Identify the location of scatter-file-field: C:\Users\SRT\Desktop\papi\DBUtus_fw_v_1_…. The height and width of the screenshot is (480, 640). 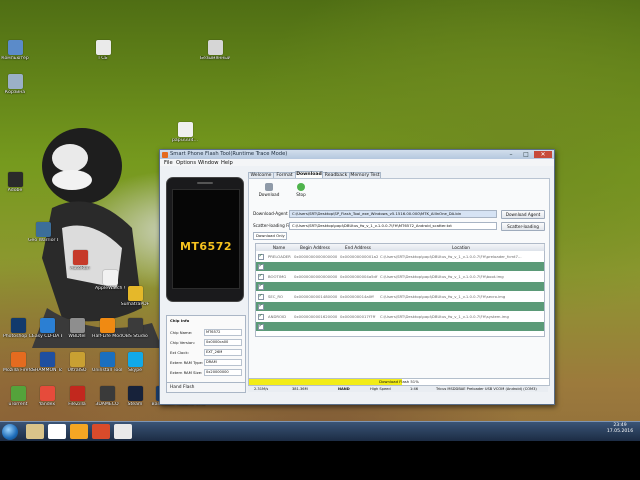
(393, 226).